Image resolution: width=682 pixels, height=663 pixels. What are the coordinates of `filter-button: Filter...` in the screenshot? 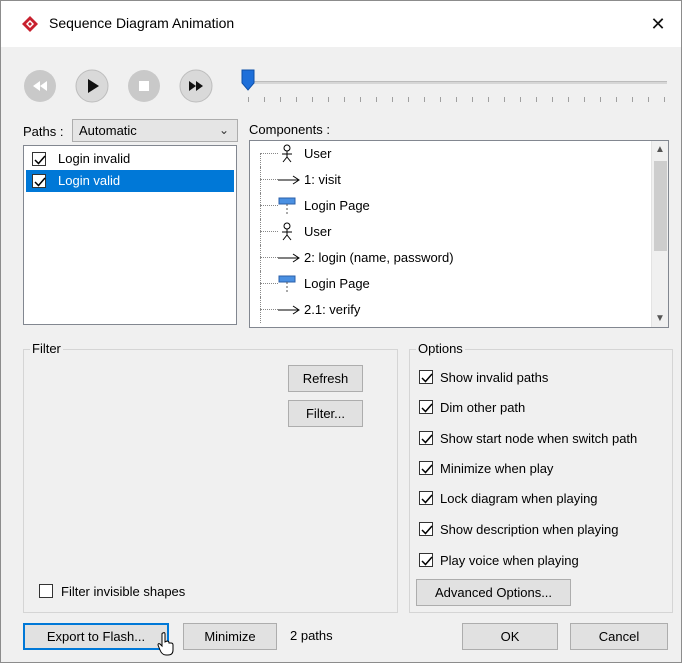 It's located at (325, 413).